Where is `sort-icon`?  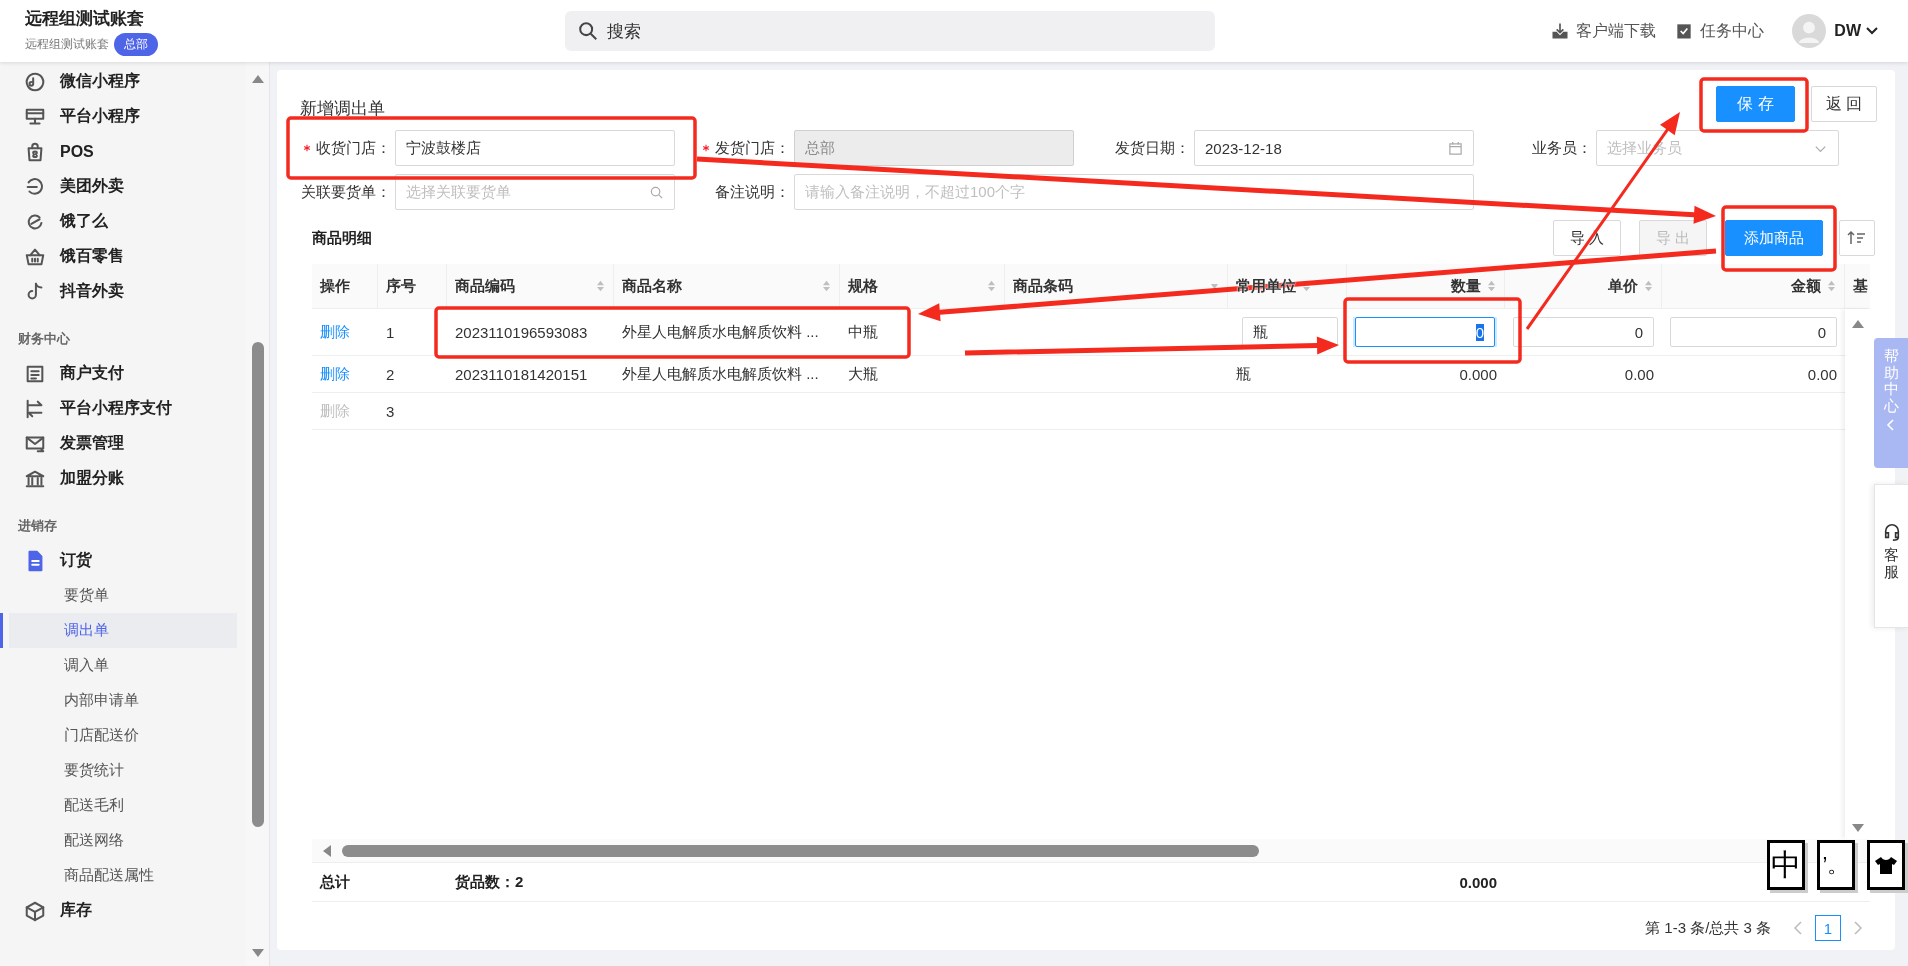 sort-icon is located at coordinates (1857, 238).